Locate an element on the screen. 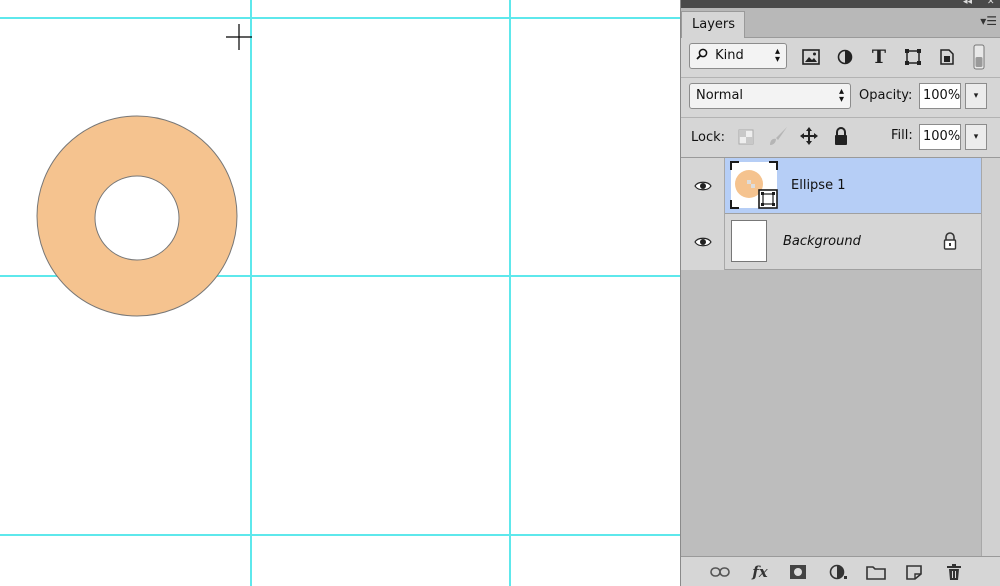 The image size is (1000, 586). lock-row: Lock: Fill: 100% ▾ is located at coordinates (840, 138).